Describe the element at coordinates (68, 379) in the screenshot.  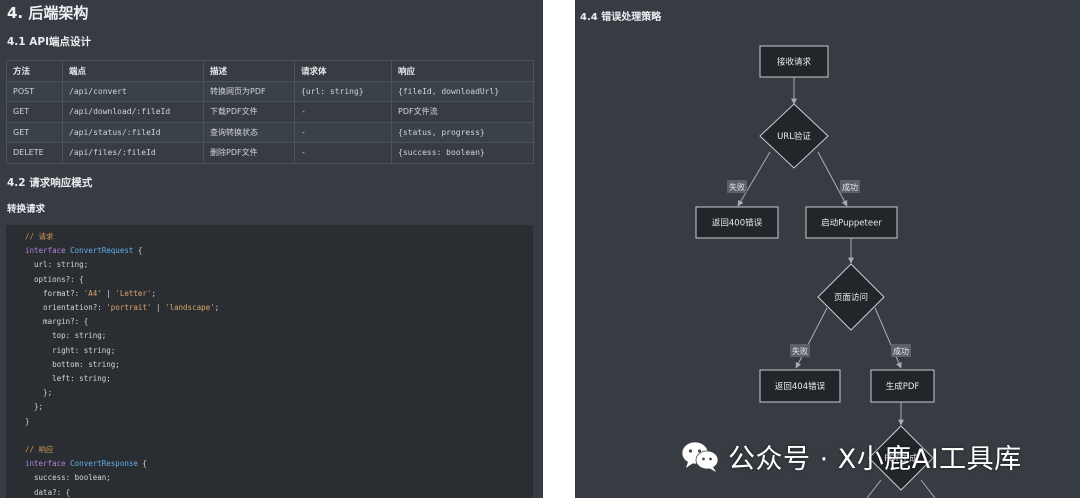
I see `code-line: left: string;` at that location.